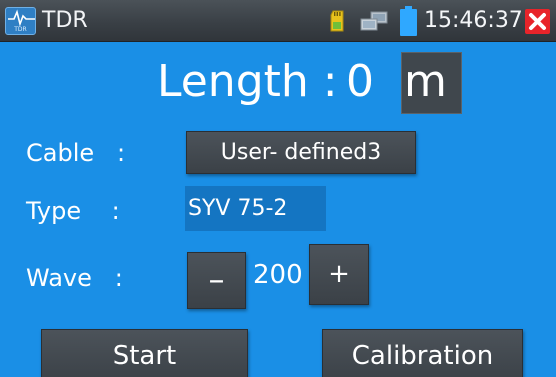 The width and height of the screenshot is (556, 377). Describe the element at coordinates (431, 83) in the screenshot. I see `unit-selector: m` at that location.